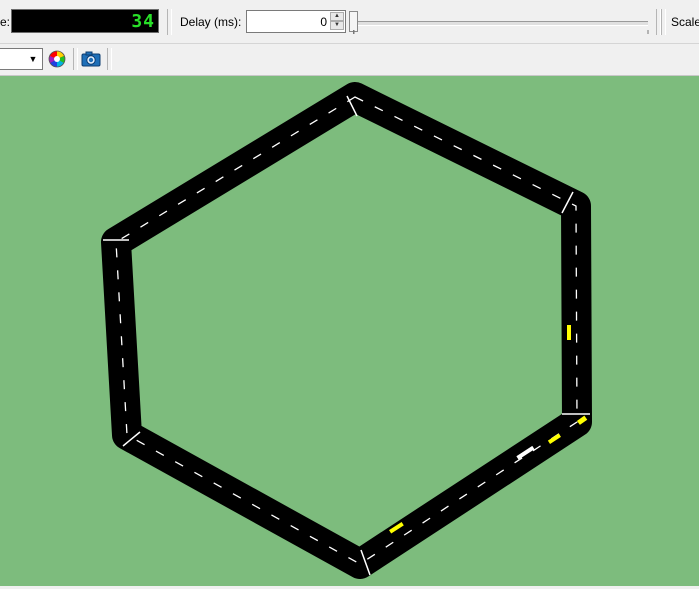  Describe the element at coordinates (296, 21) in the screenshot. I see `delay-spinbox: 0 ▲ ▼` at that location.